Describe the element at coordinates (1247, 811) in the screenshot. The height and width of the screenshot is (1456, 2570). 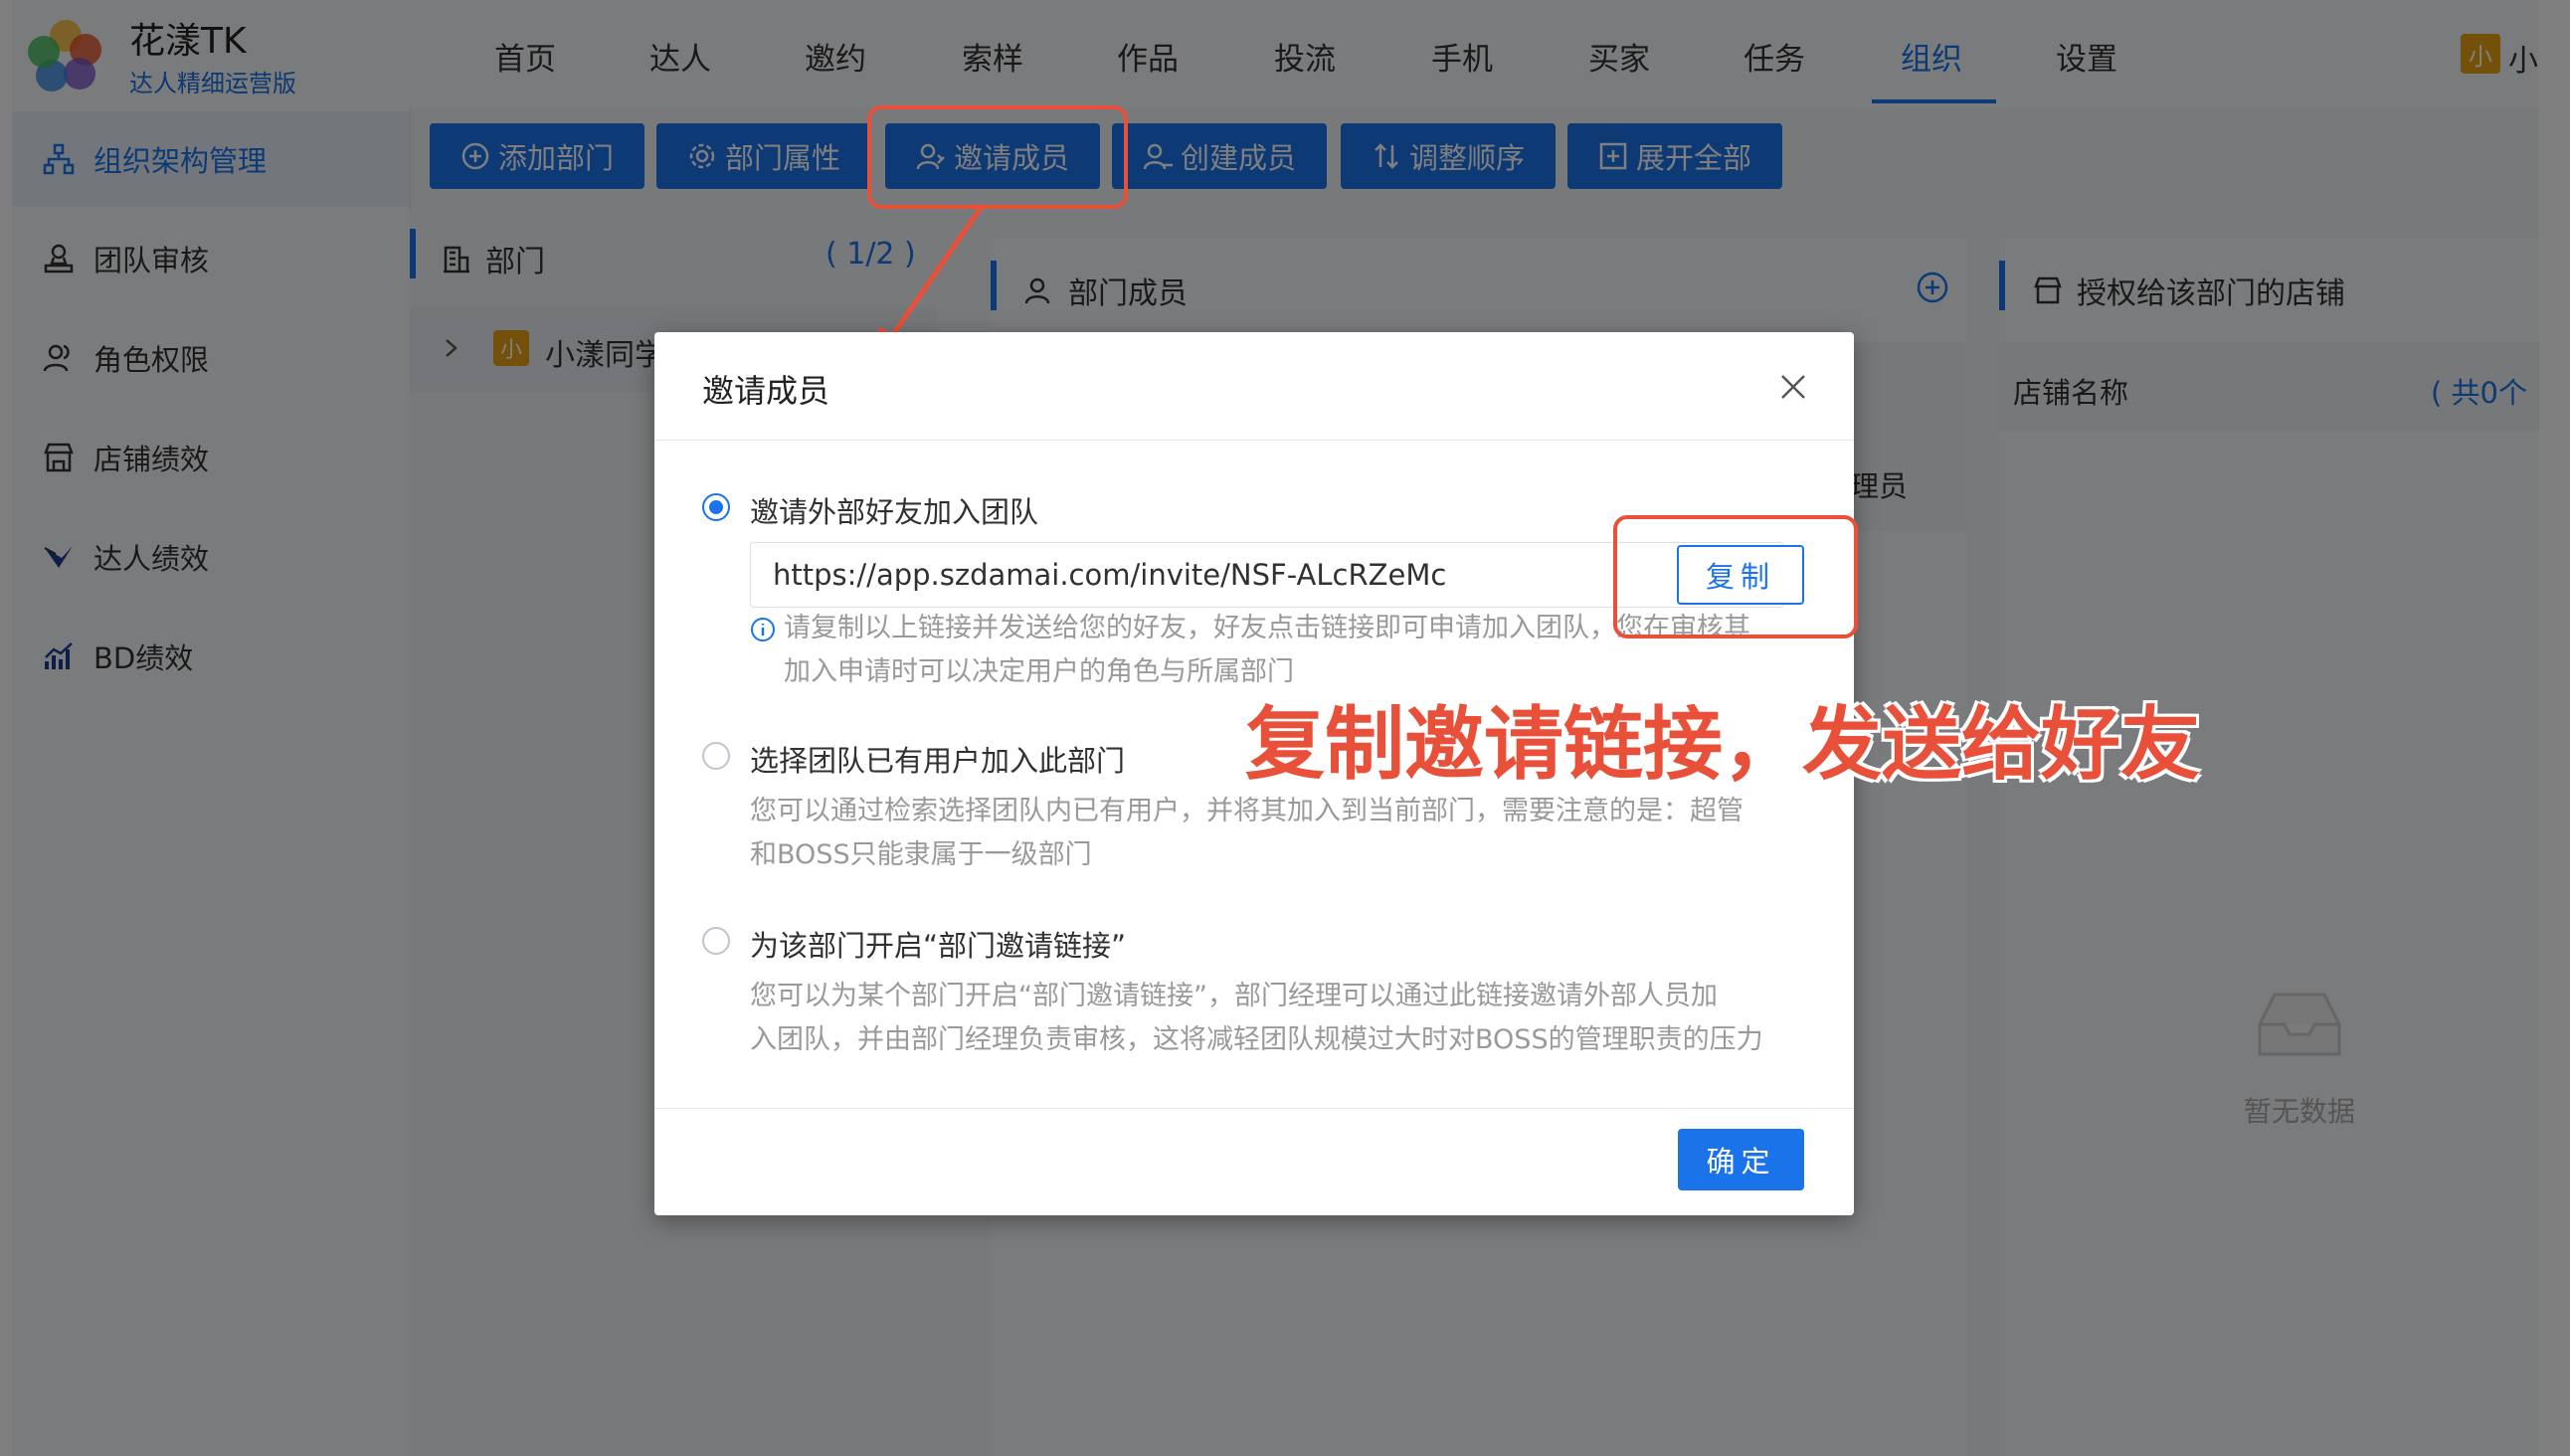
I see `existing-user-desc-line-1: 您可以通过检索选择团队内已有用户，并将其加入到当前部门，需要注意的是：超管` at that location.